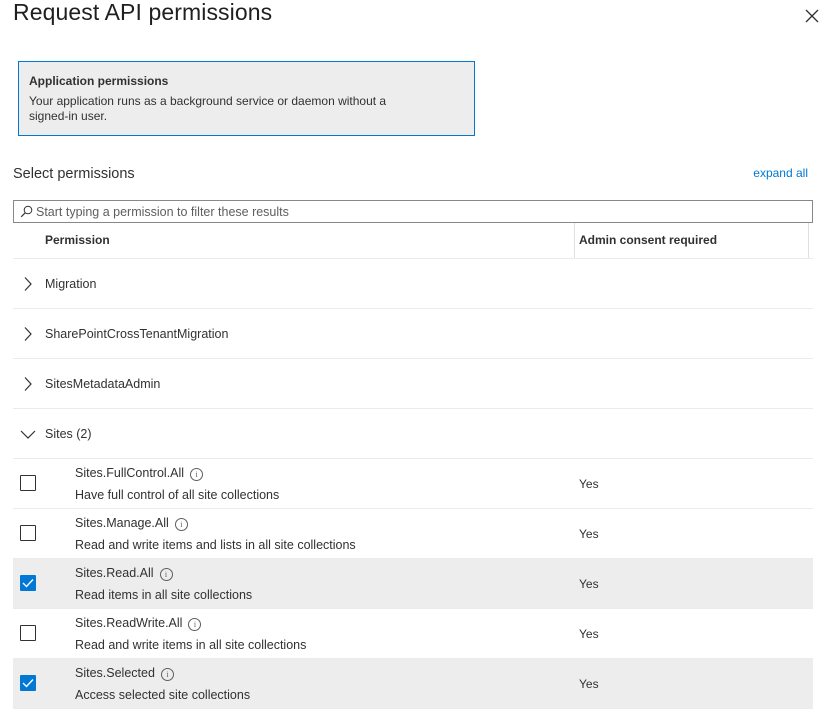 Image resolution: width=836 pixels, height=727 pixels. Describe the element at coordinates (143, 12) in the screenshot. I see `page-title: Request API permissions` at that location.